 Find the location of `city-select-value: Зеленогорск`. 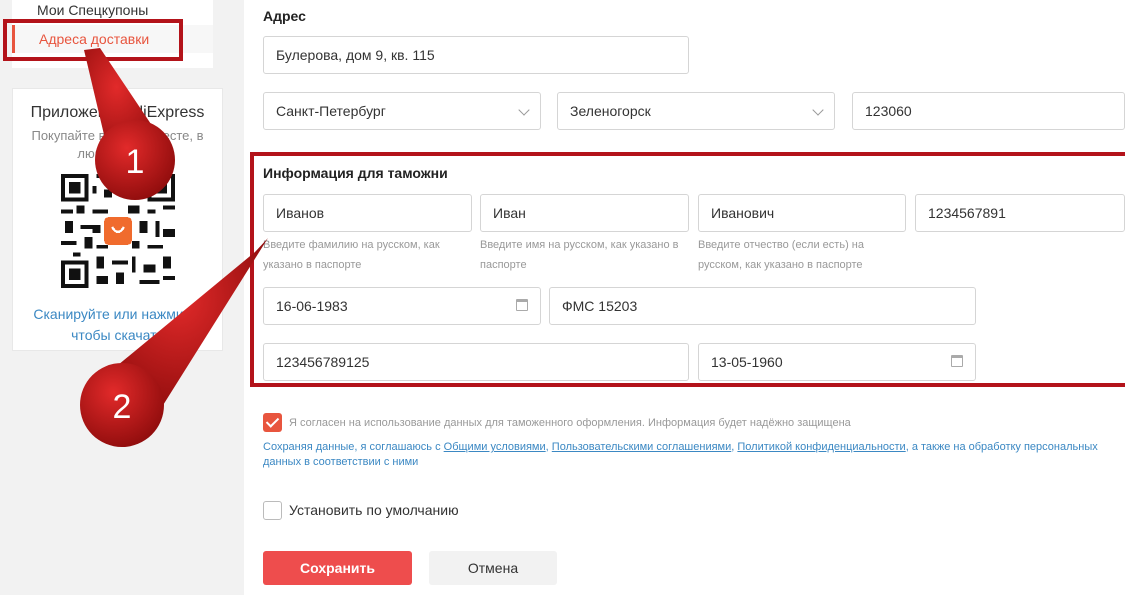

city-select-value: Зеленогорск is located at coordinates (610, 111).